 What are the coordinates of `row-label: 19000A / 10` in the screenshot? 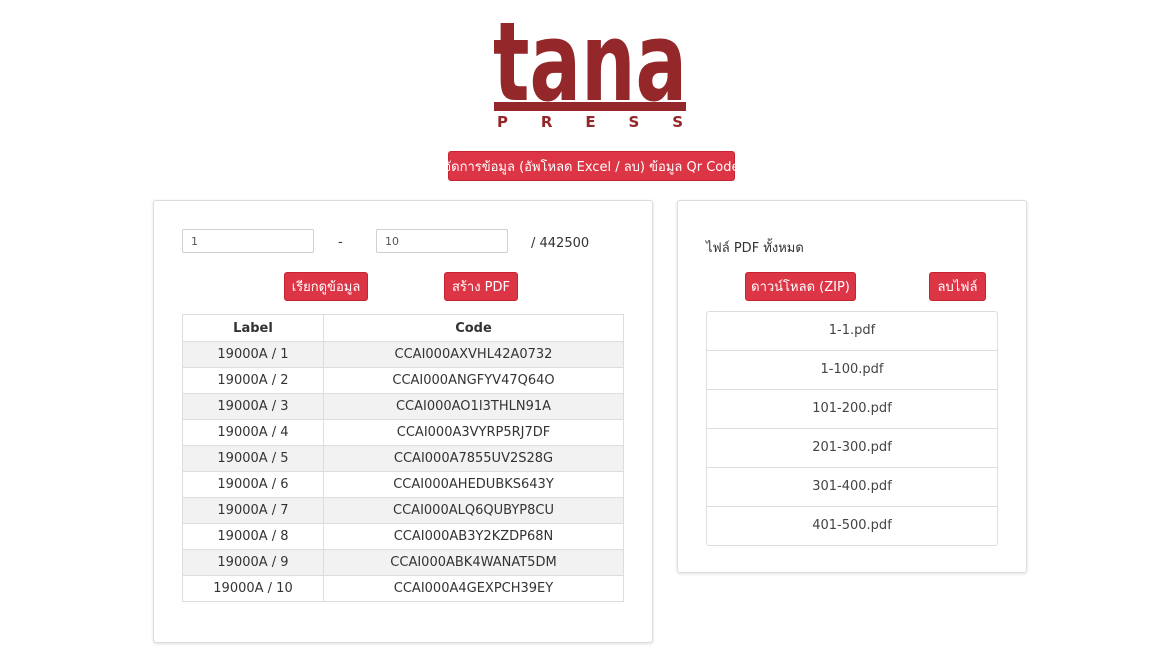 It's located at (253, 588).